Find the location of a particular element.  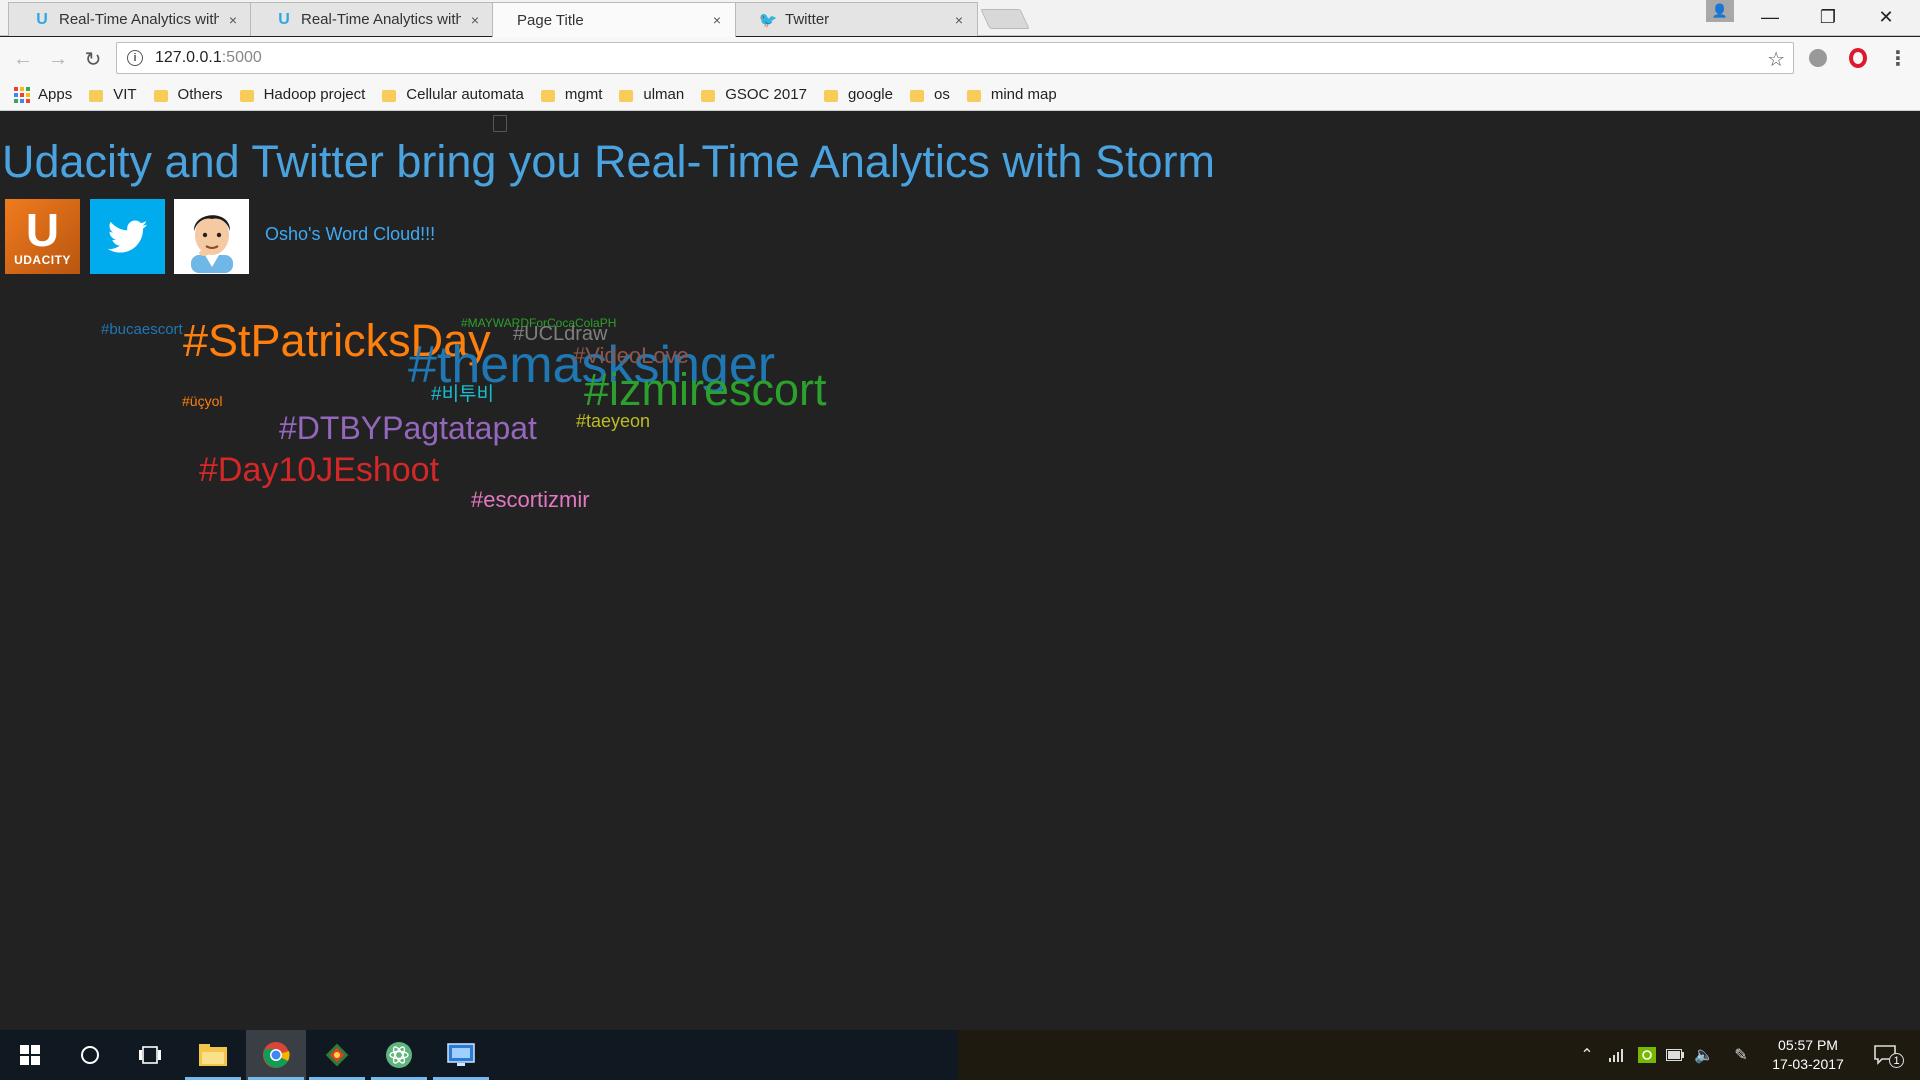

bookmark-folder: Cellular automata is located at coordinates (453, 94).